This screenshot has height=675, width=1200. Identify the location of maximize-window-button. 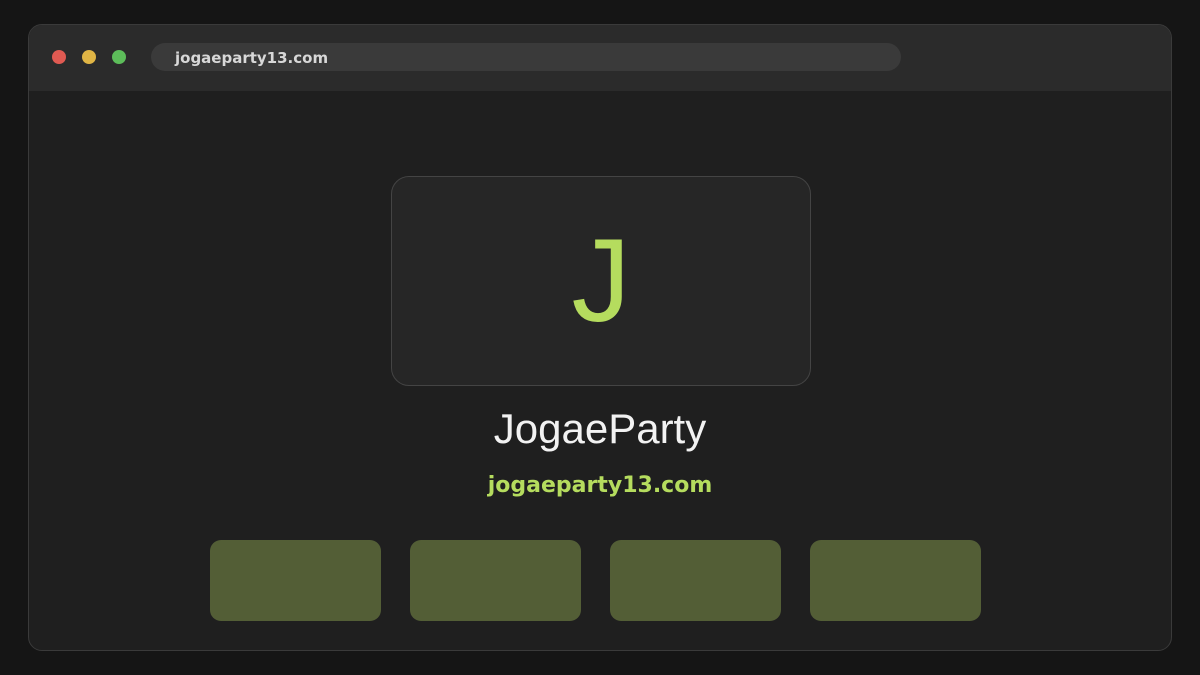
(119, 57).